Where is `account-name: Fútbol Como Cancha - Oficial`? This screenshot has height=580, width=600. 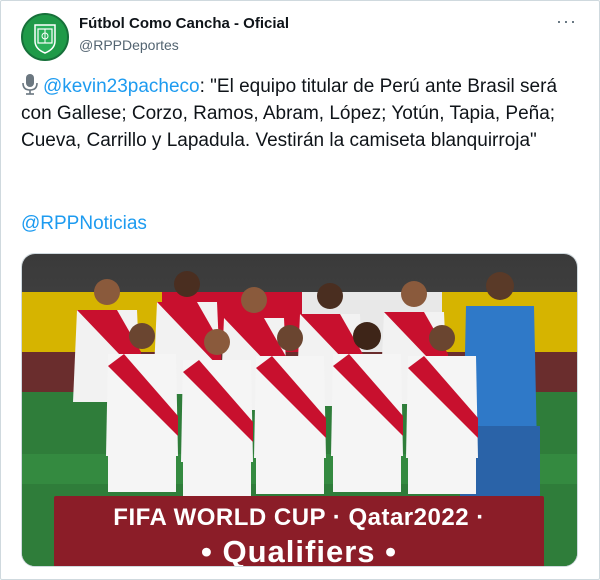
account-name: Fútbol Como Cancha - Oficial is located at coordinates (184, 23).